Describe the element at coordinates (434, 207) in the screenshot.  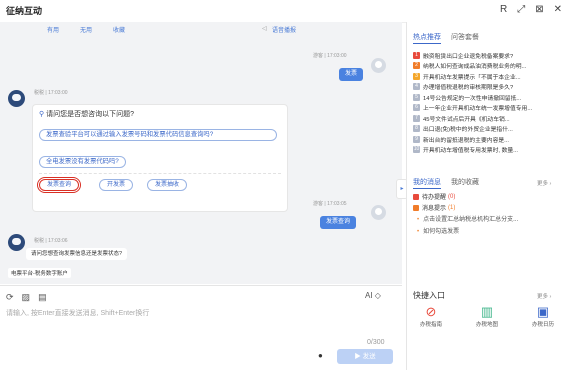
I see `notice-row: 消息提示 (1)` at that location.